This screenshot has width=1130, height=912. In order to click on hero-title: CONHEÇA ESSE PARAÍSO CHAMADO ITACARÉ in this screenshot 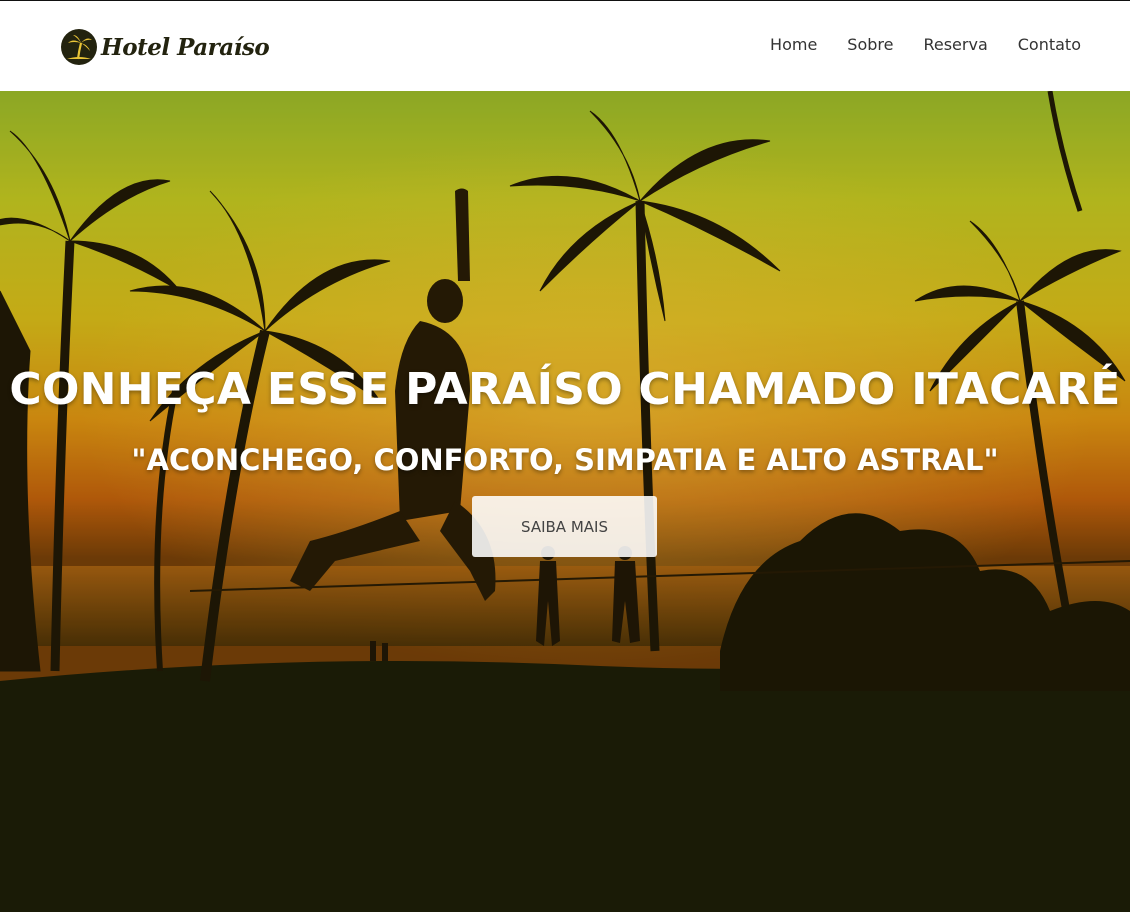, I will do `click(565, 389)`.